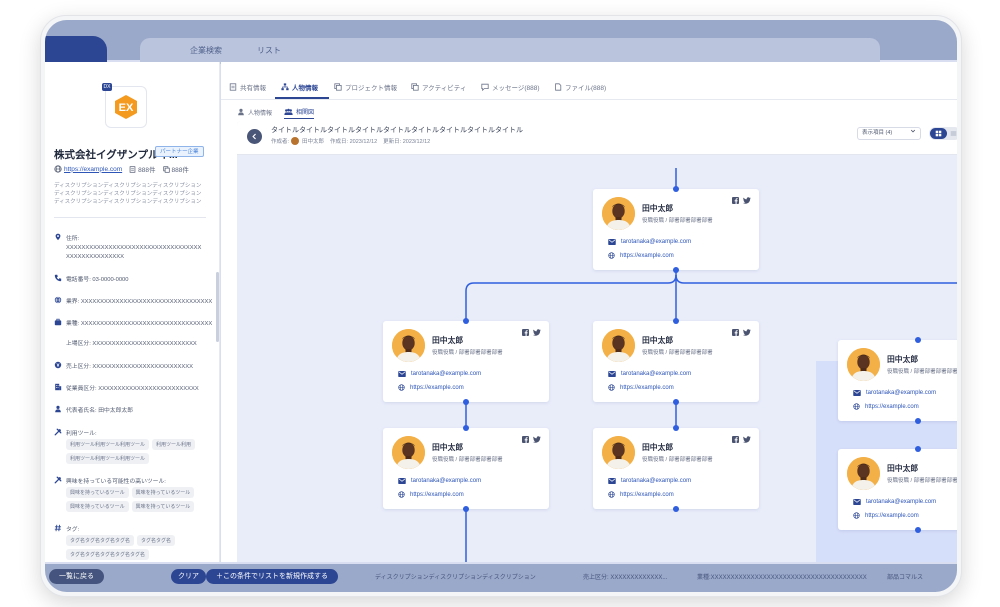  I want to click on employees-text: 従業員区分: XXXXXXXXXXXXXXXXXXXXXXXXXX, so click(132, 389).